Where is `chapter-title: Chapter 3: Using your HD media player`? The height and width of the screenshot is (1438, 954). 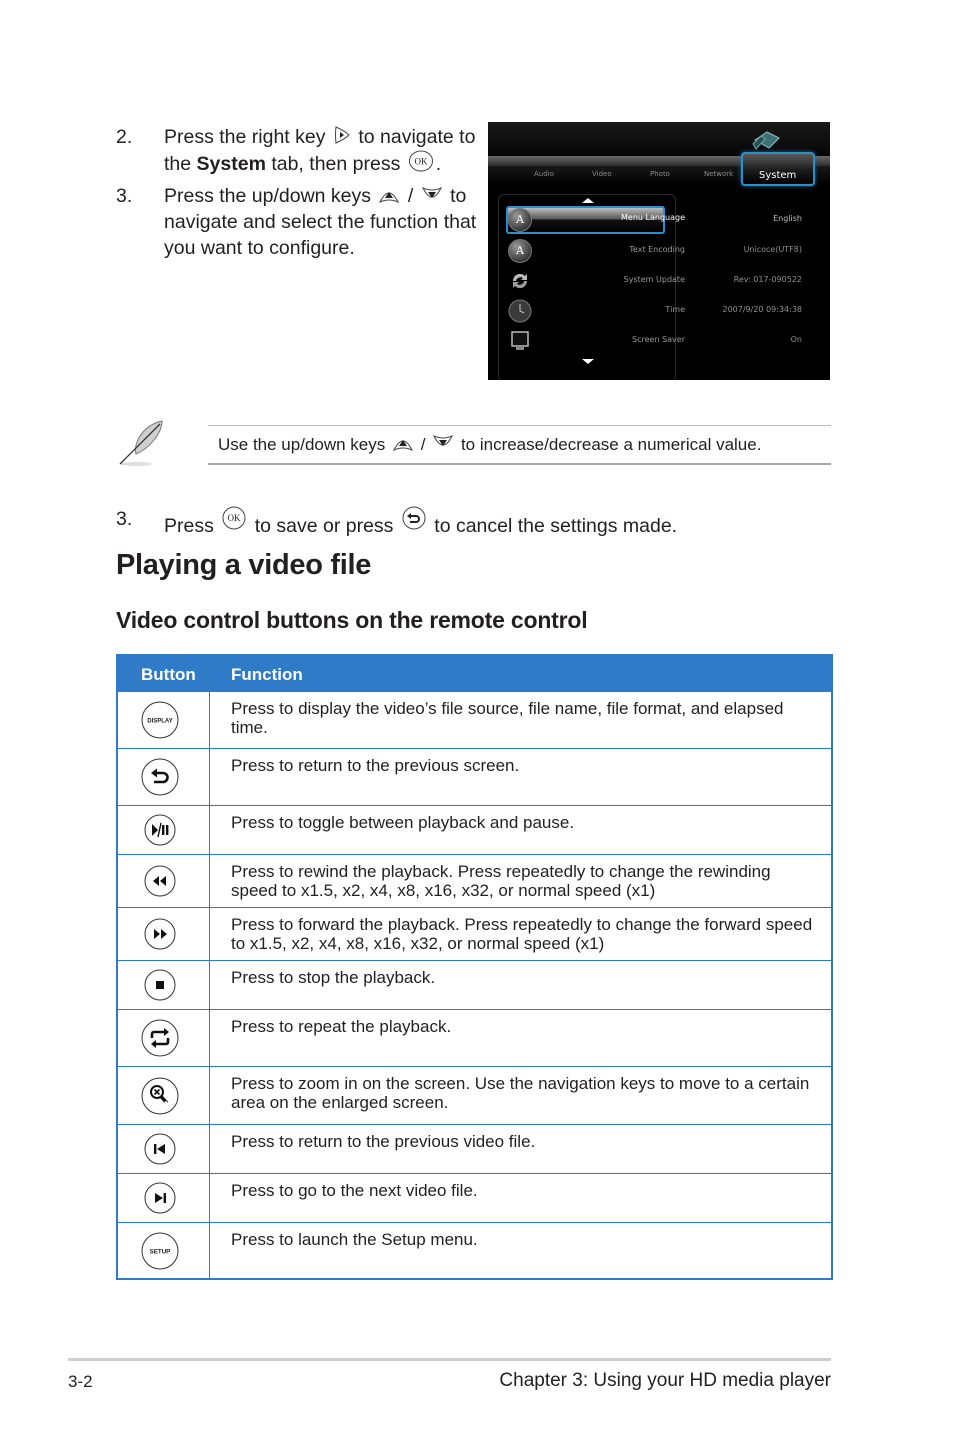
chapter-title: Chapter 3: Using your HD media player is located at coordinates (665, 1380).